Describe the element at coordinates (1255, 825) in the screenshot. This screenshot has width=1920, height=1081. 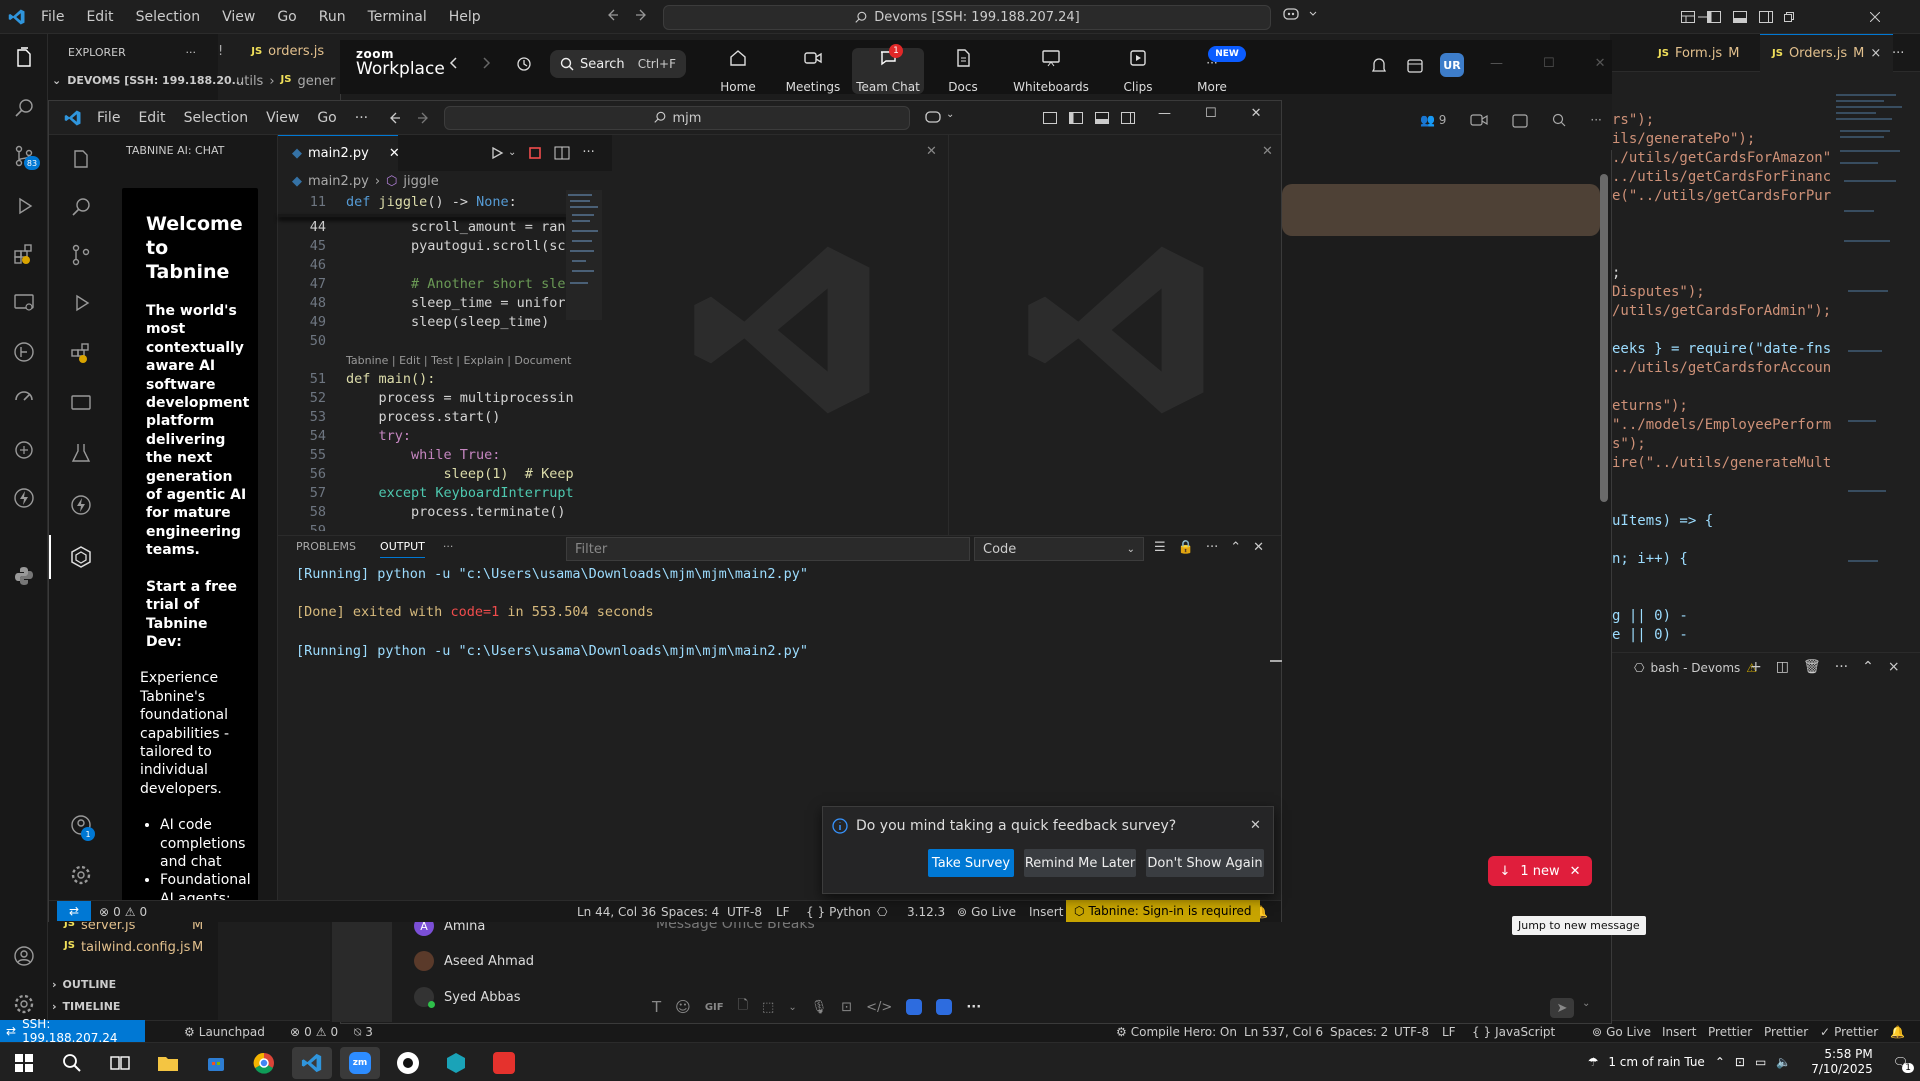
I see `close-notification-icon: ✕` at that location.